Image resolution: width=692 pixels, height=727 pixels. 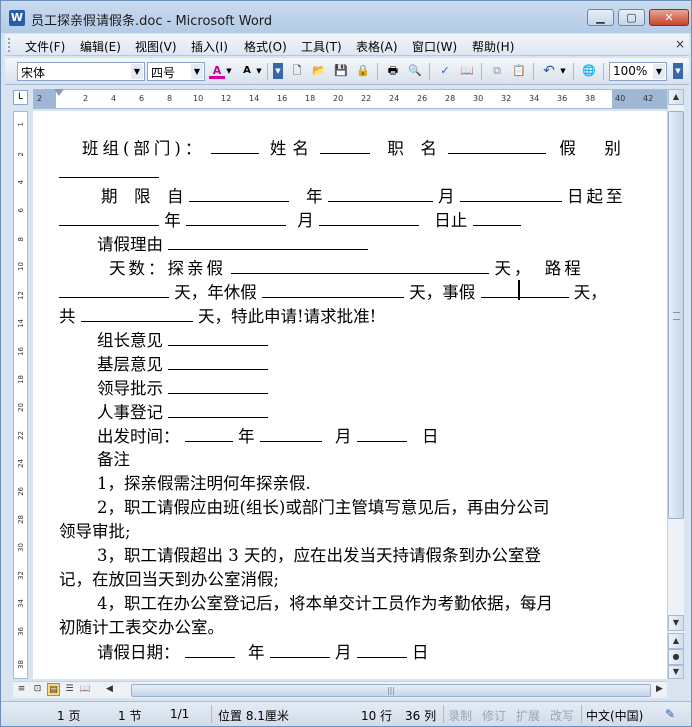 What do you see at coordinates (156, 46) in the screenshot?
I see `menu-view: 视图(V)` at bounding box center [156, 46].